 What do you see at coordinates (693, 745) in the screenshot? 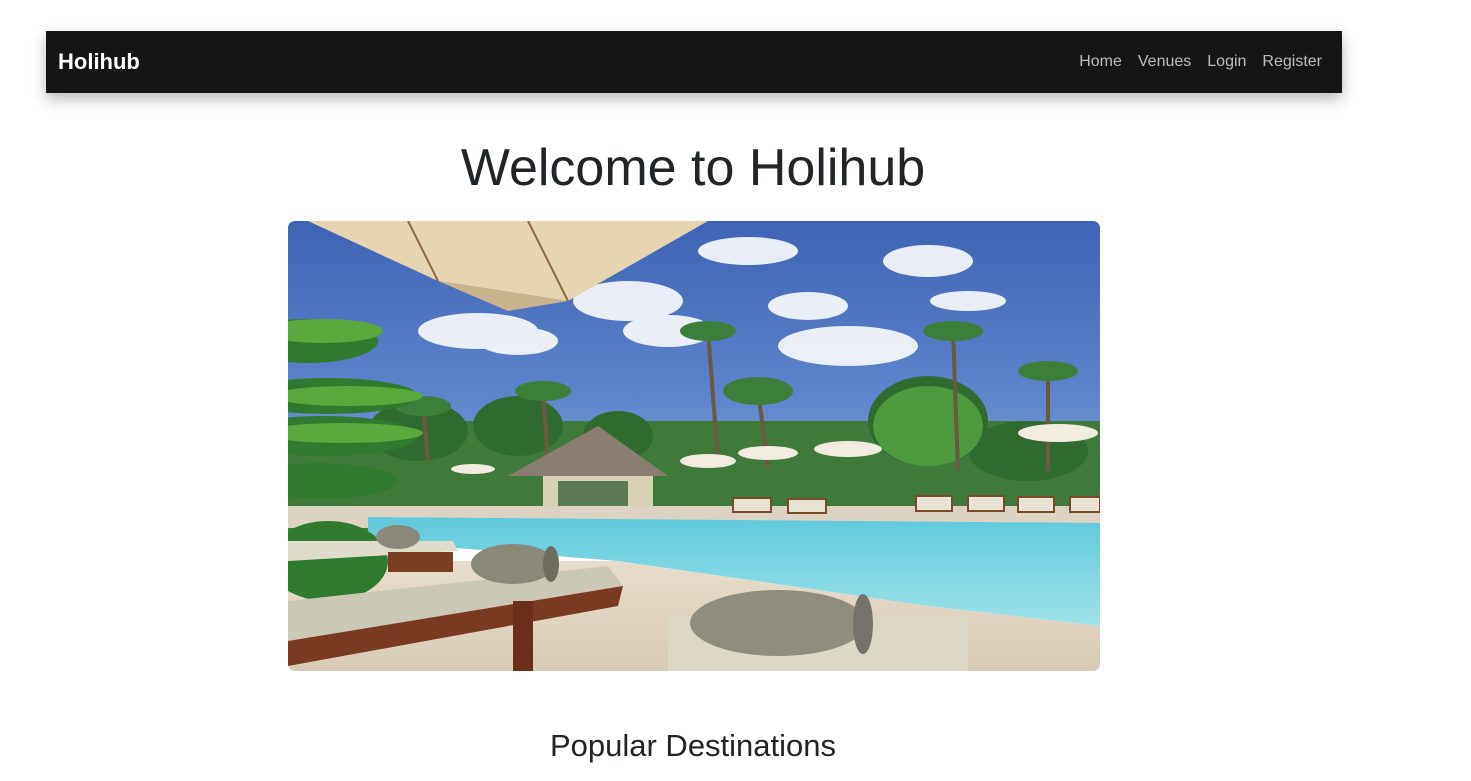
I see `section-heading-popular-destinations: Popular Destinations` at bounding box center [693, 745].